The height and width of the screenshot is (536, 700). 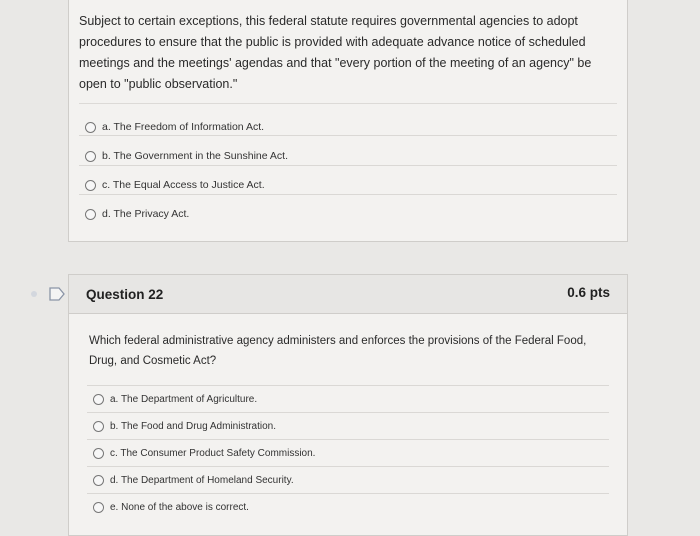 What do you see at coordinates (47, 294) in the screenshot?
I see `flag-question-icon` at bounding box center [47, 294].